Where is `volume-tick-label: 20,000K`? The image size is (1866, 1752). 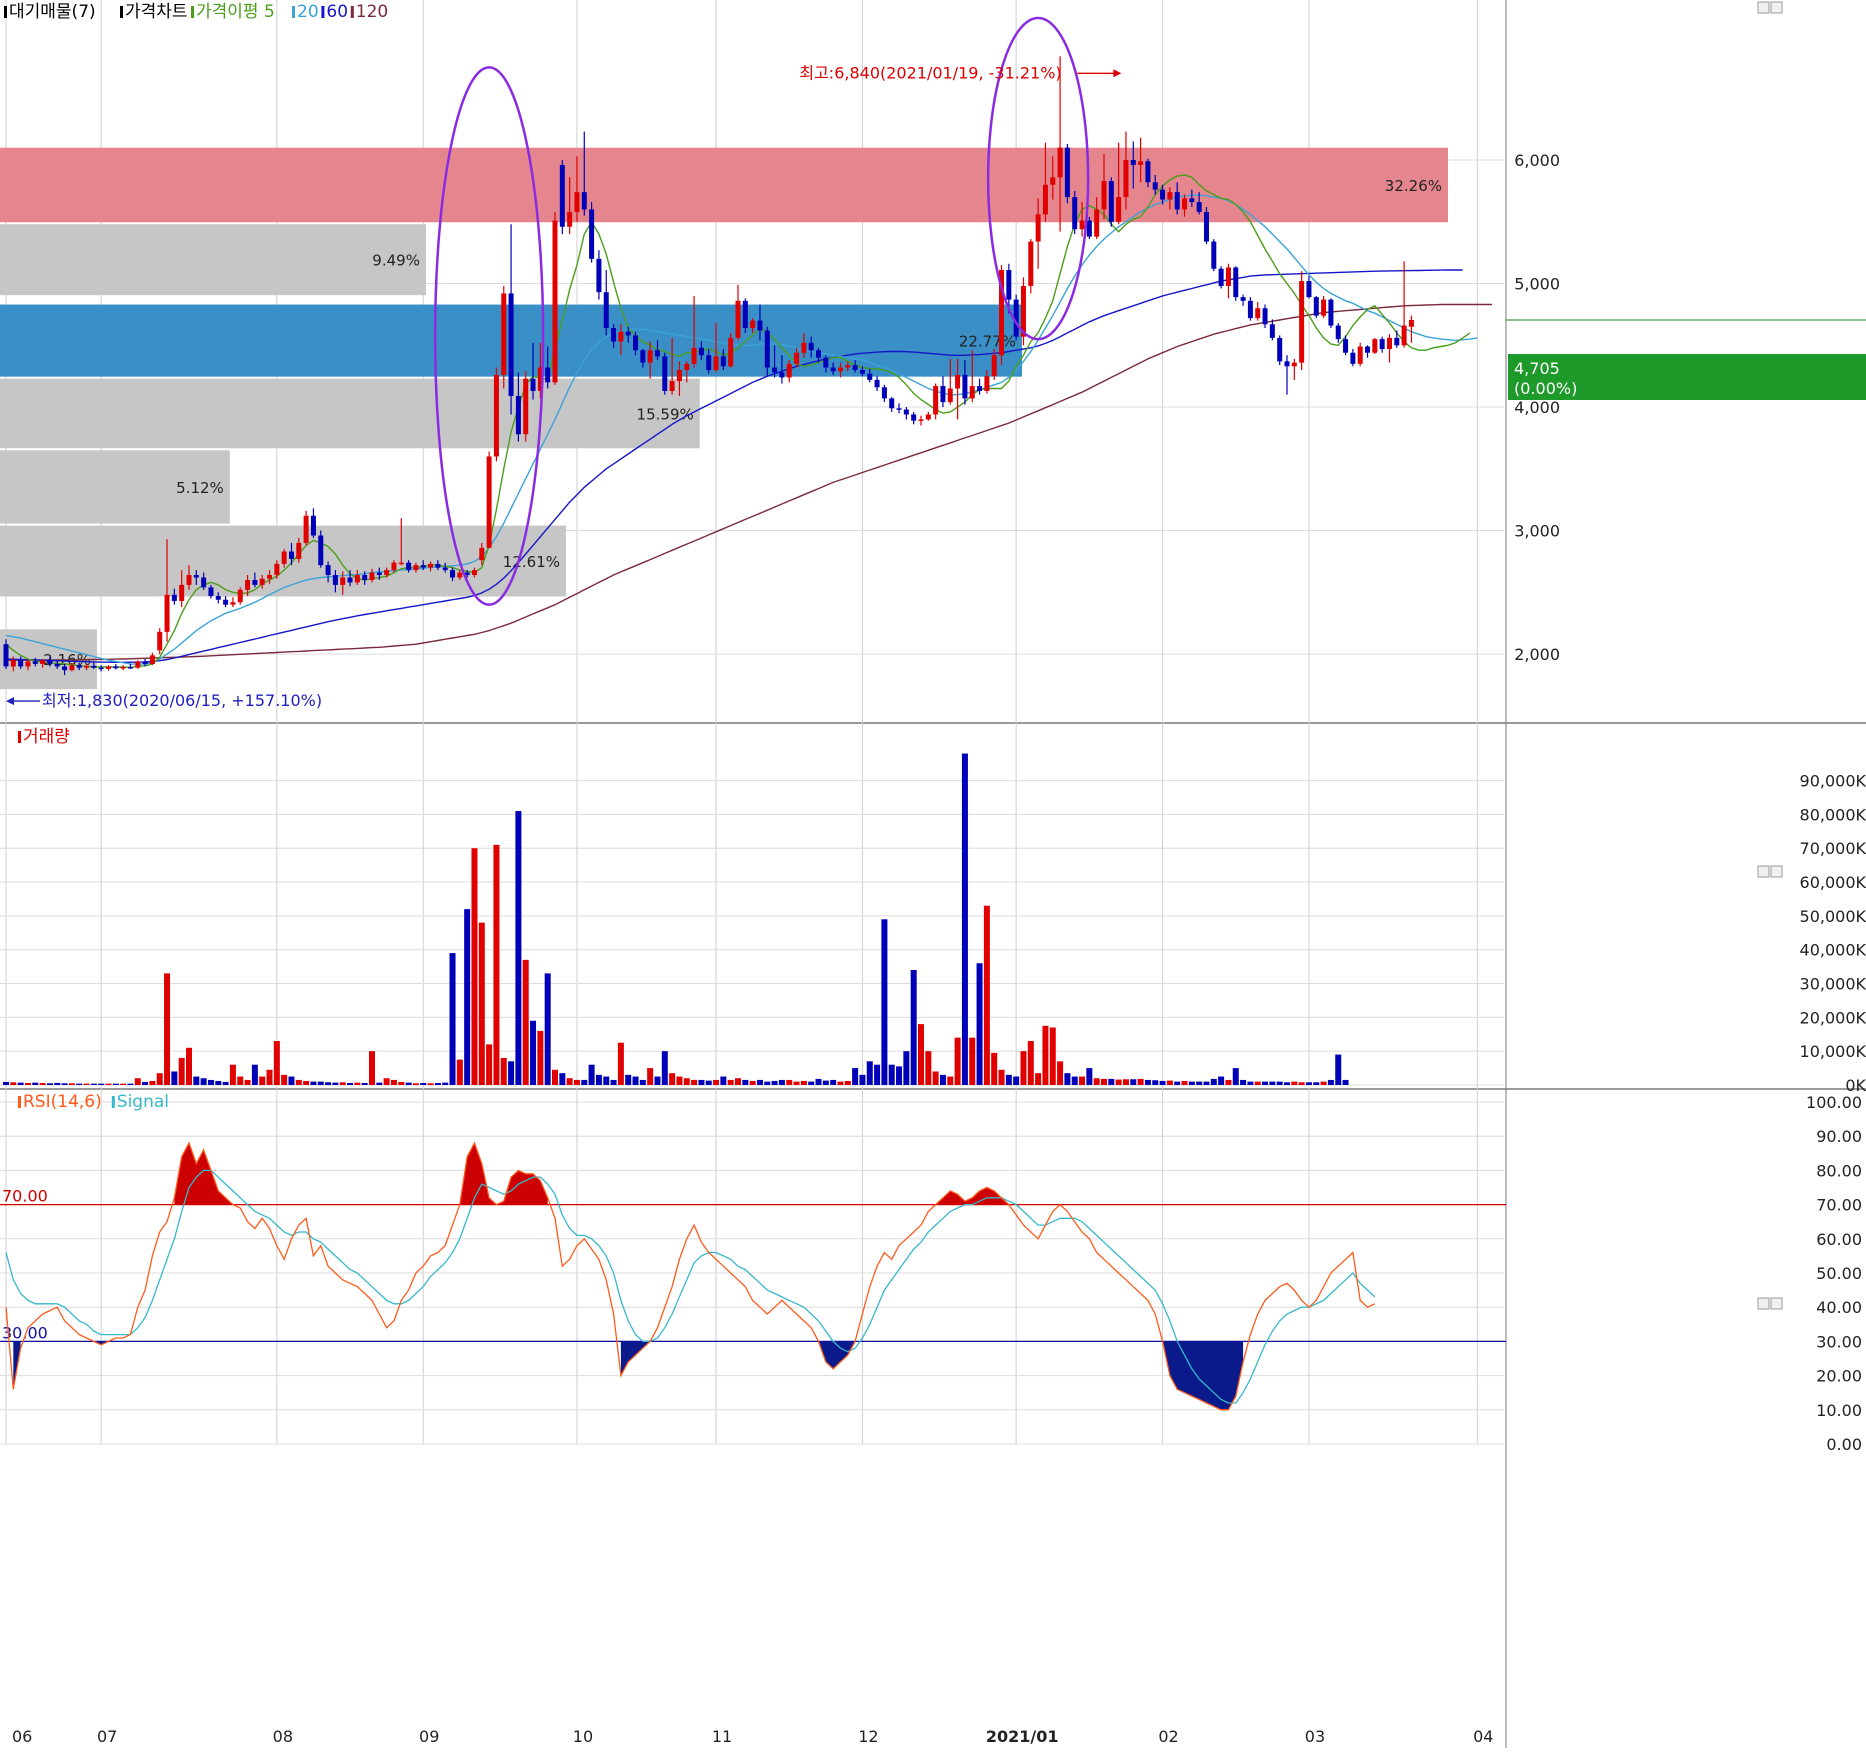
volume-tick-label: 20,000K is located at coordinates (1833, 1017).